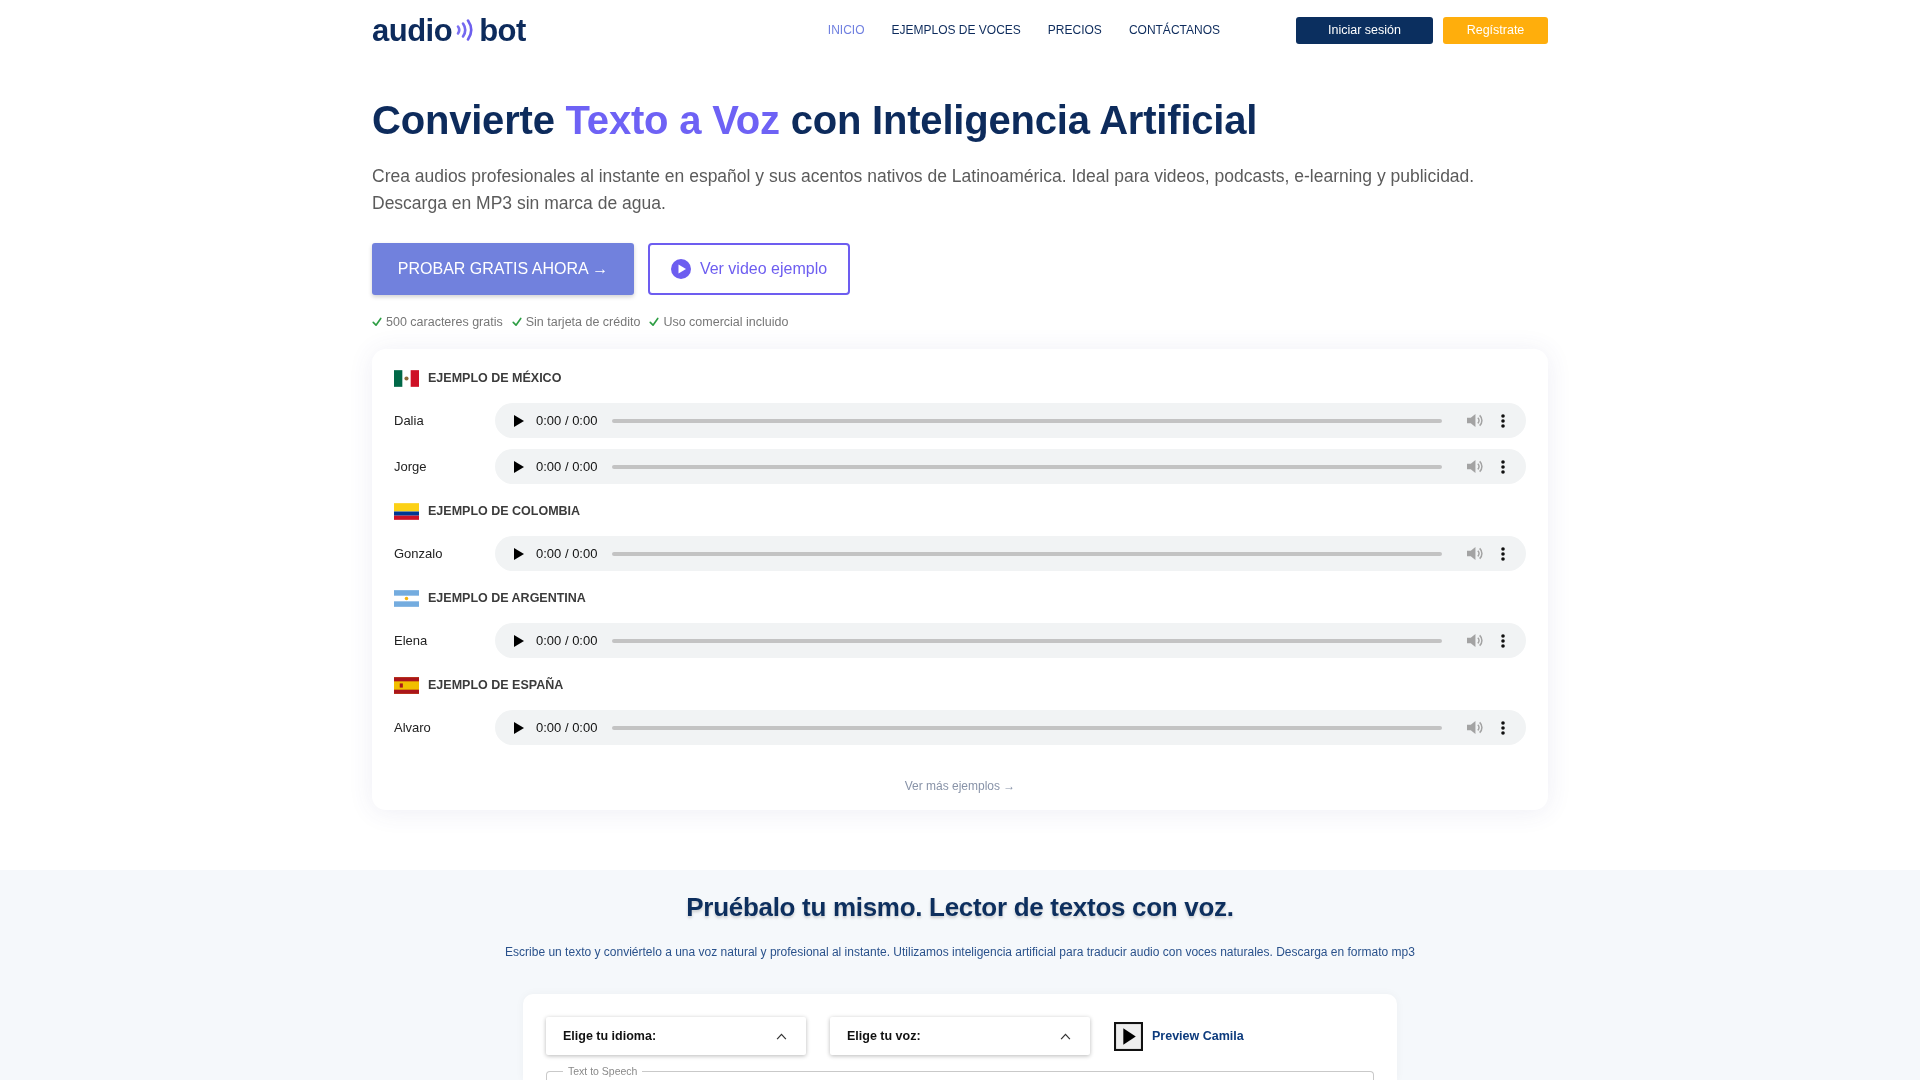 The width and height of the screenshot is (1920, 1080). I want to click on voice-name: Alvaro, so click(413, 727).